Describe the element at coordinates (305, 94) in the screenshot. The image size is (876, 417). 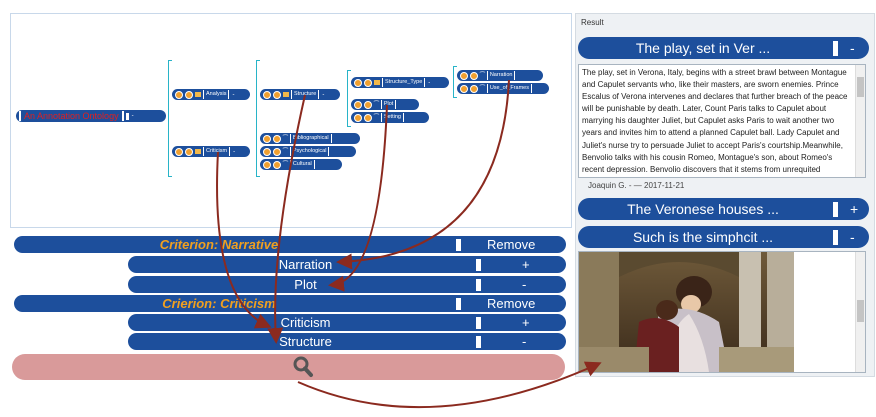
I see `tree-node-label: Structure` at that location.